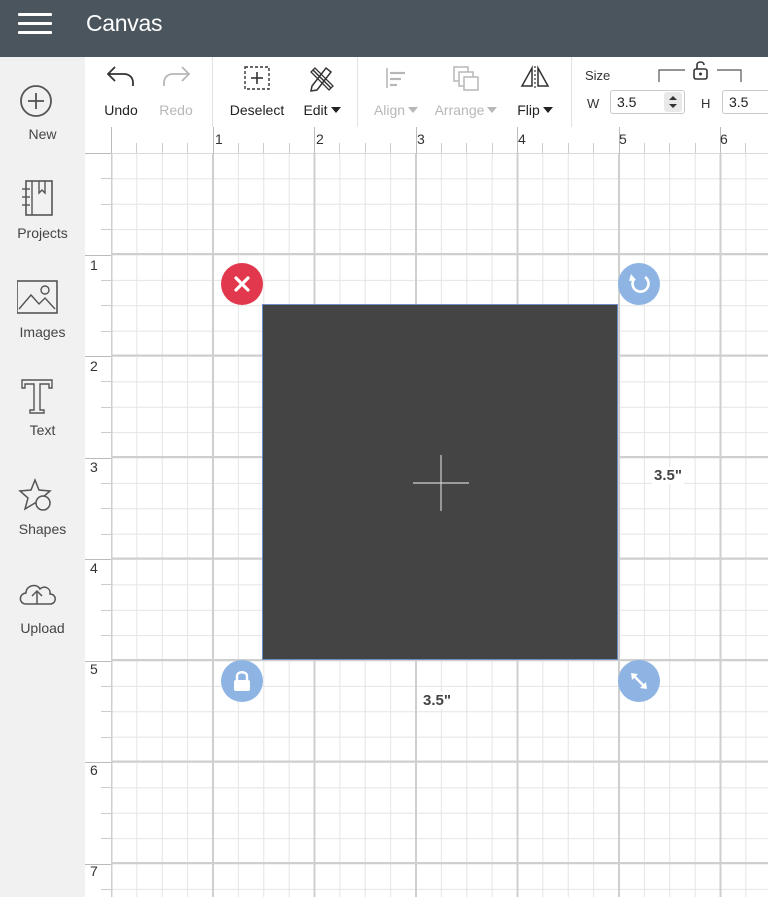  I want to click on flip-label: Flip, so click(535, 110).